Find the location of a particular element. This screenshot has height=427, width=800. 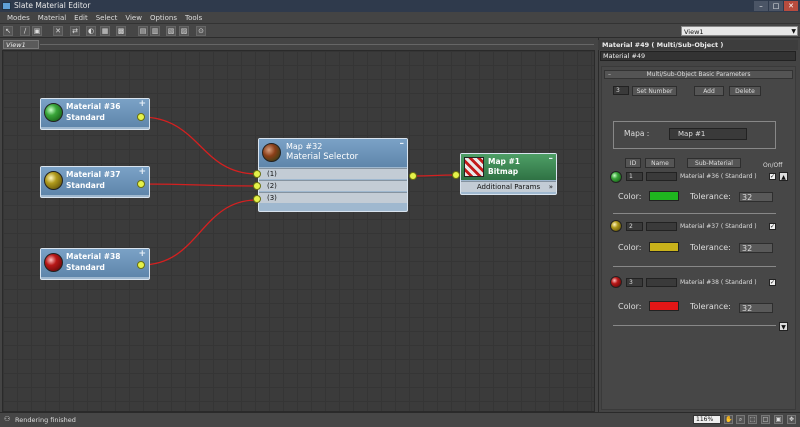

maximize-button: □ is located at coordinates (776, 6).